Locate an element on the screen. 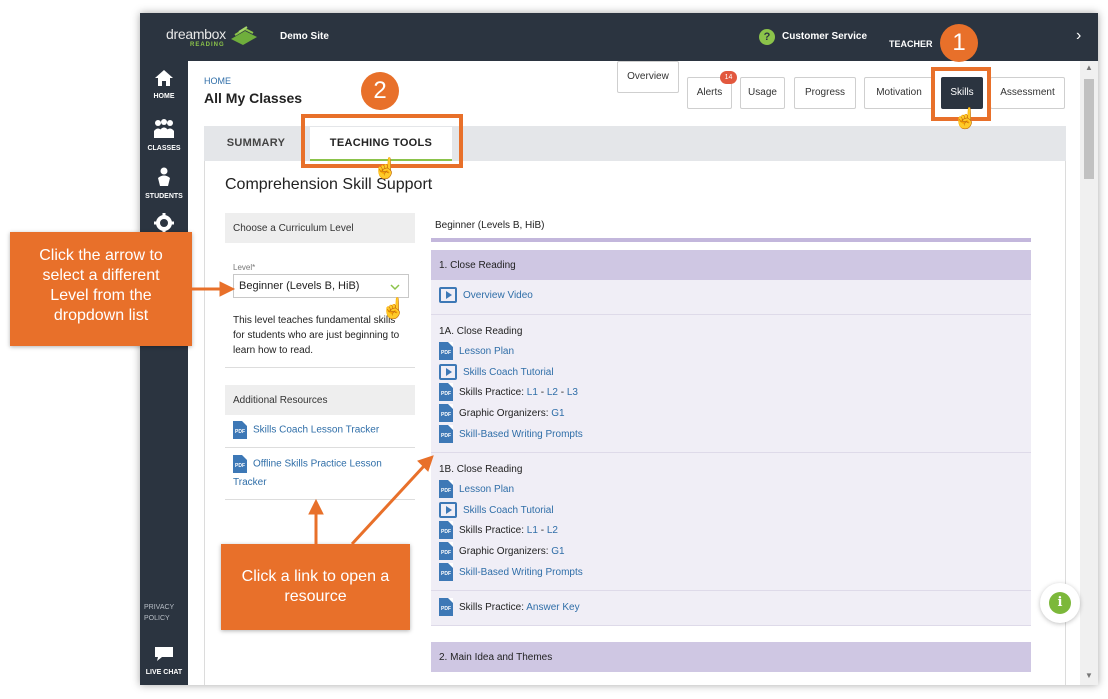 The height and width of the screenshot is (699, 1108). info-icon: i is located at coordinates (1060, 603).